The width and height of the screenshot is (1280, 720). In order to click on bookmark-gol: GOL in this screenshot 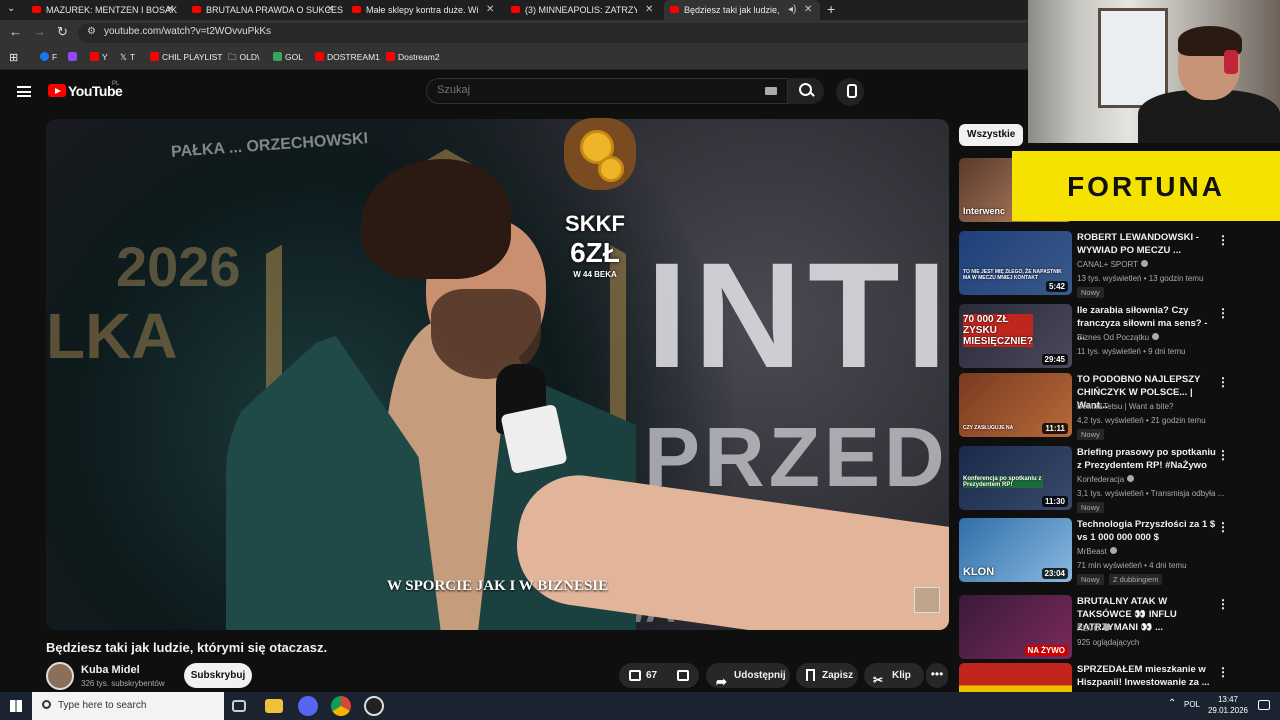, I will do `click(288, 57)`.